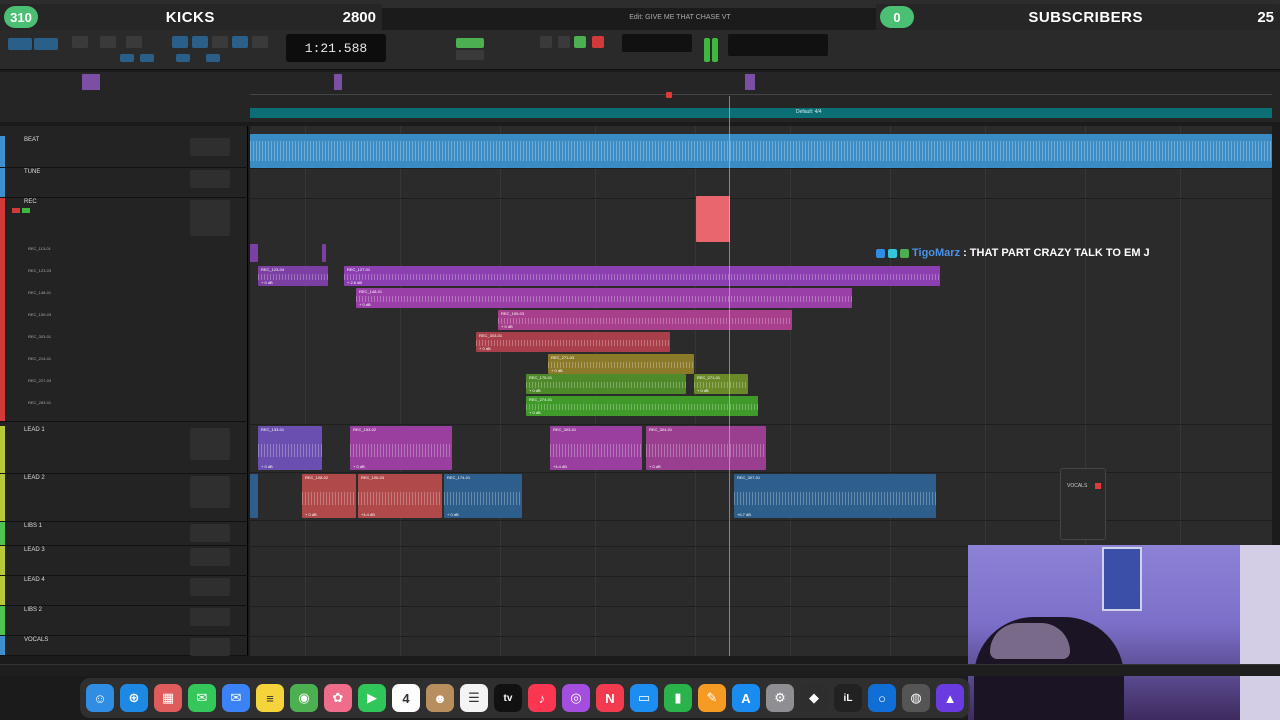 Image resolution: width=1280 pixels, height=720 pixels. I want to click on playhead-marker, so click(669, 95).